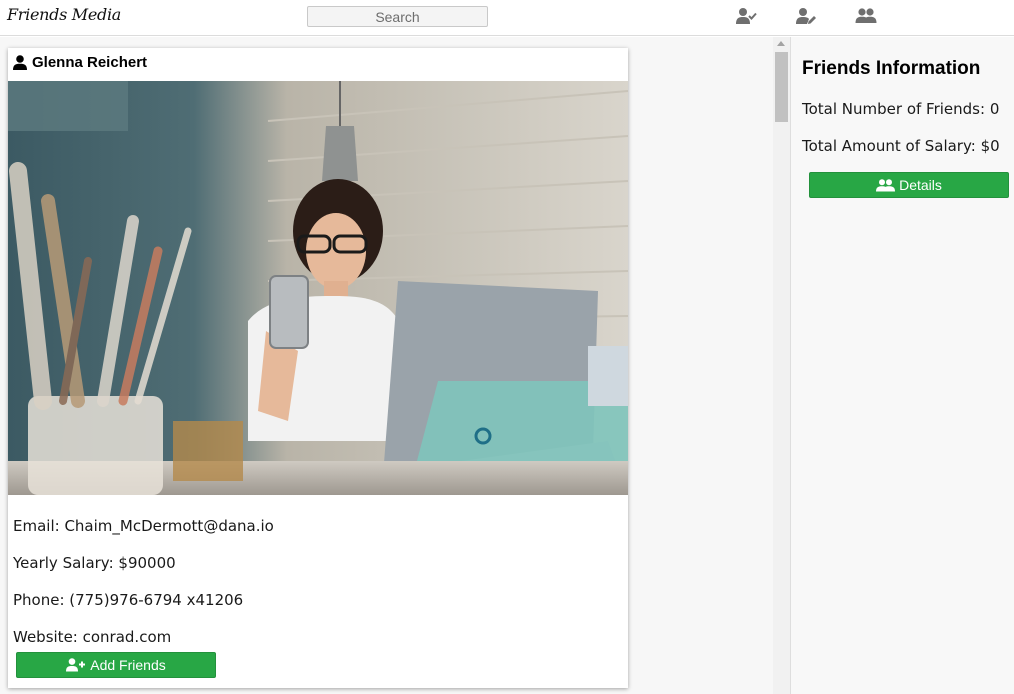 This screenshot has height=694, width=1014. I want to click on details-button: Details, so click(909, 185).